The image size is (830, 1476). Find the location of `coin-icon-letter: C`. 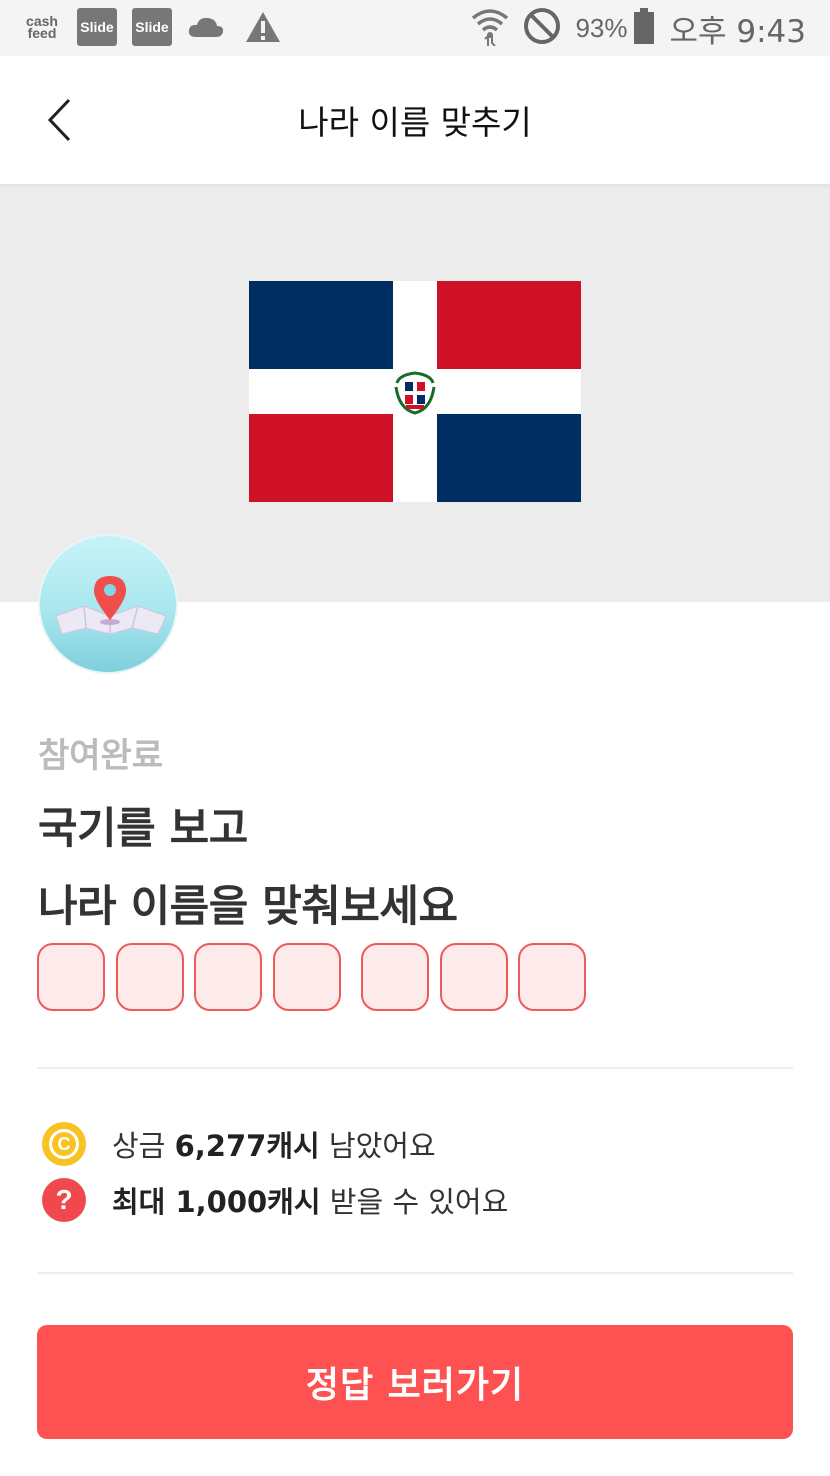

coin-icon-letter: C is located at coordinates (64, 1144).